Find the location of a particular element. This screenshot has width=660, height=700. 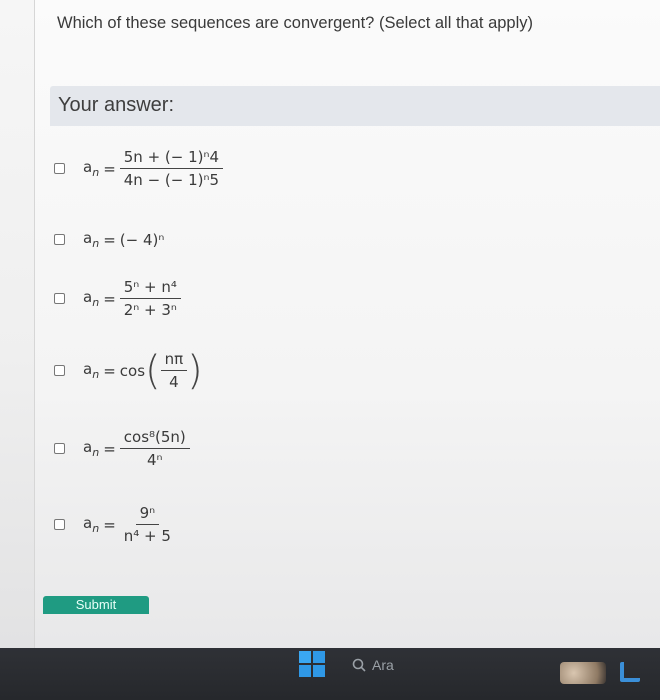

option-4-denominator: 4 is located at coordinates (174, 382).